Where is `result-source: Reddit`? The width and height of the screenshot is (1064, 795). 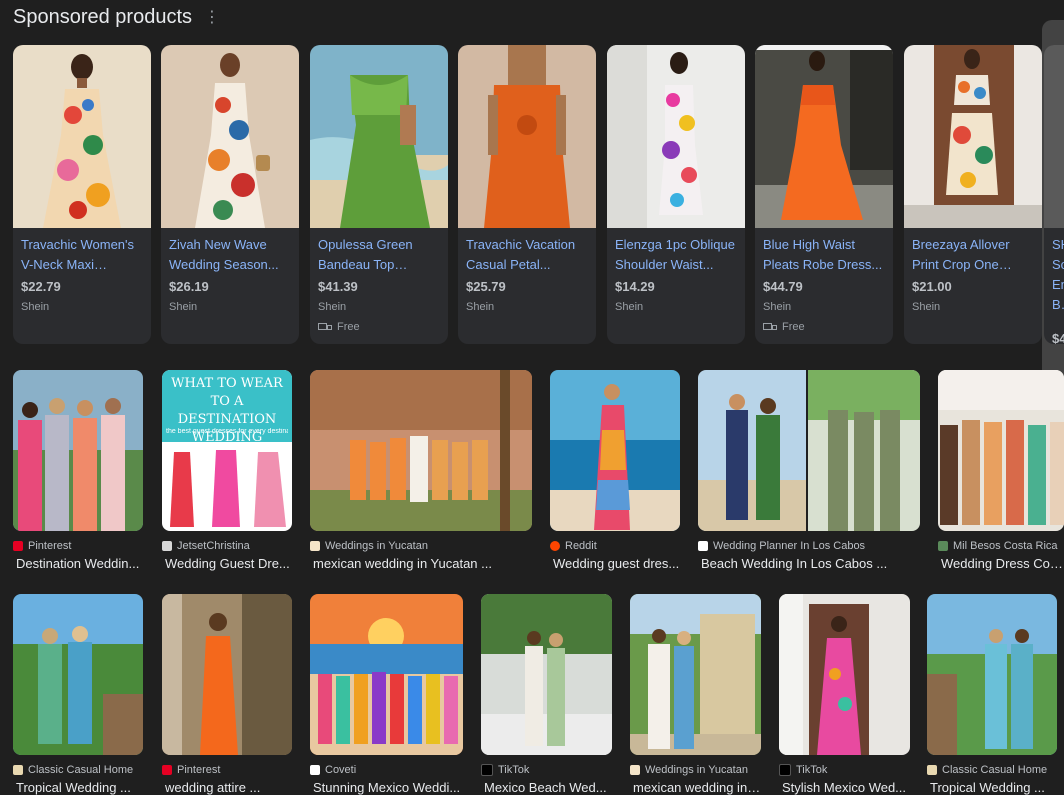 result-source: Reddit is located at coordinates (573, 546).